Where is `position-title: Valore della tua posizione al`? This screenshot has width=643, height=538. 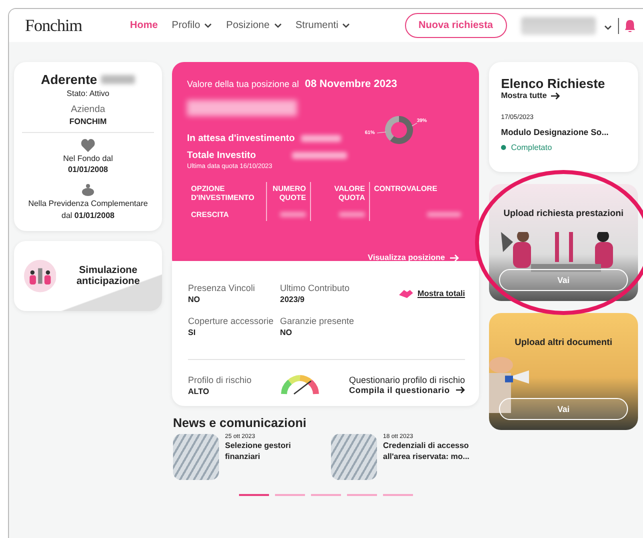 position-title: Valore della tua posizione al is located at coordinates (243, 84).